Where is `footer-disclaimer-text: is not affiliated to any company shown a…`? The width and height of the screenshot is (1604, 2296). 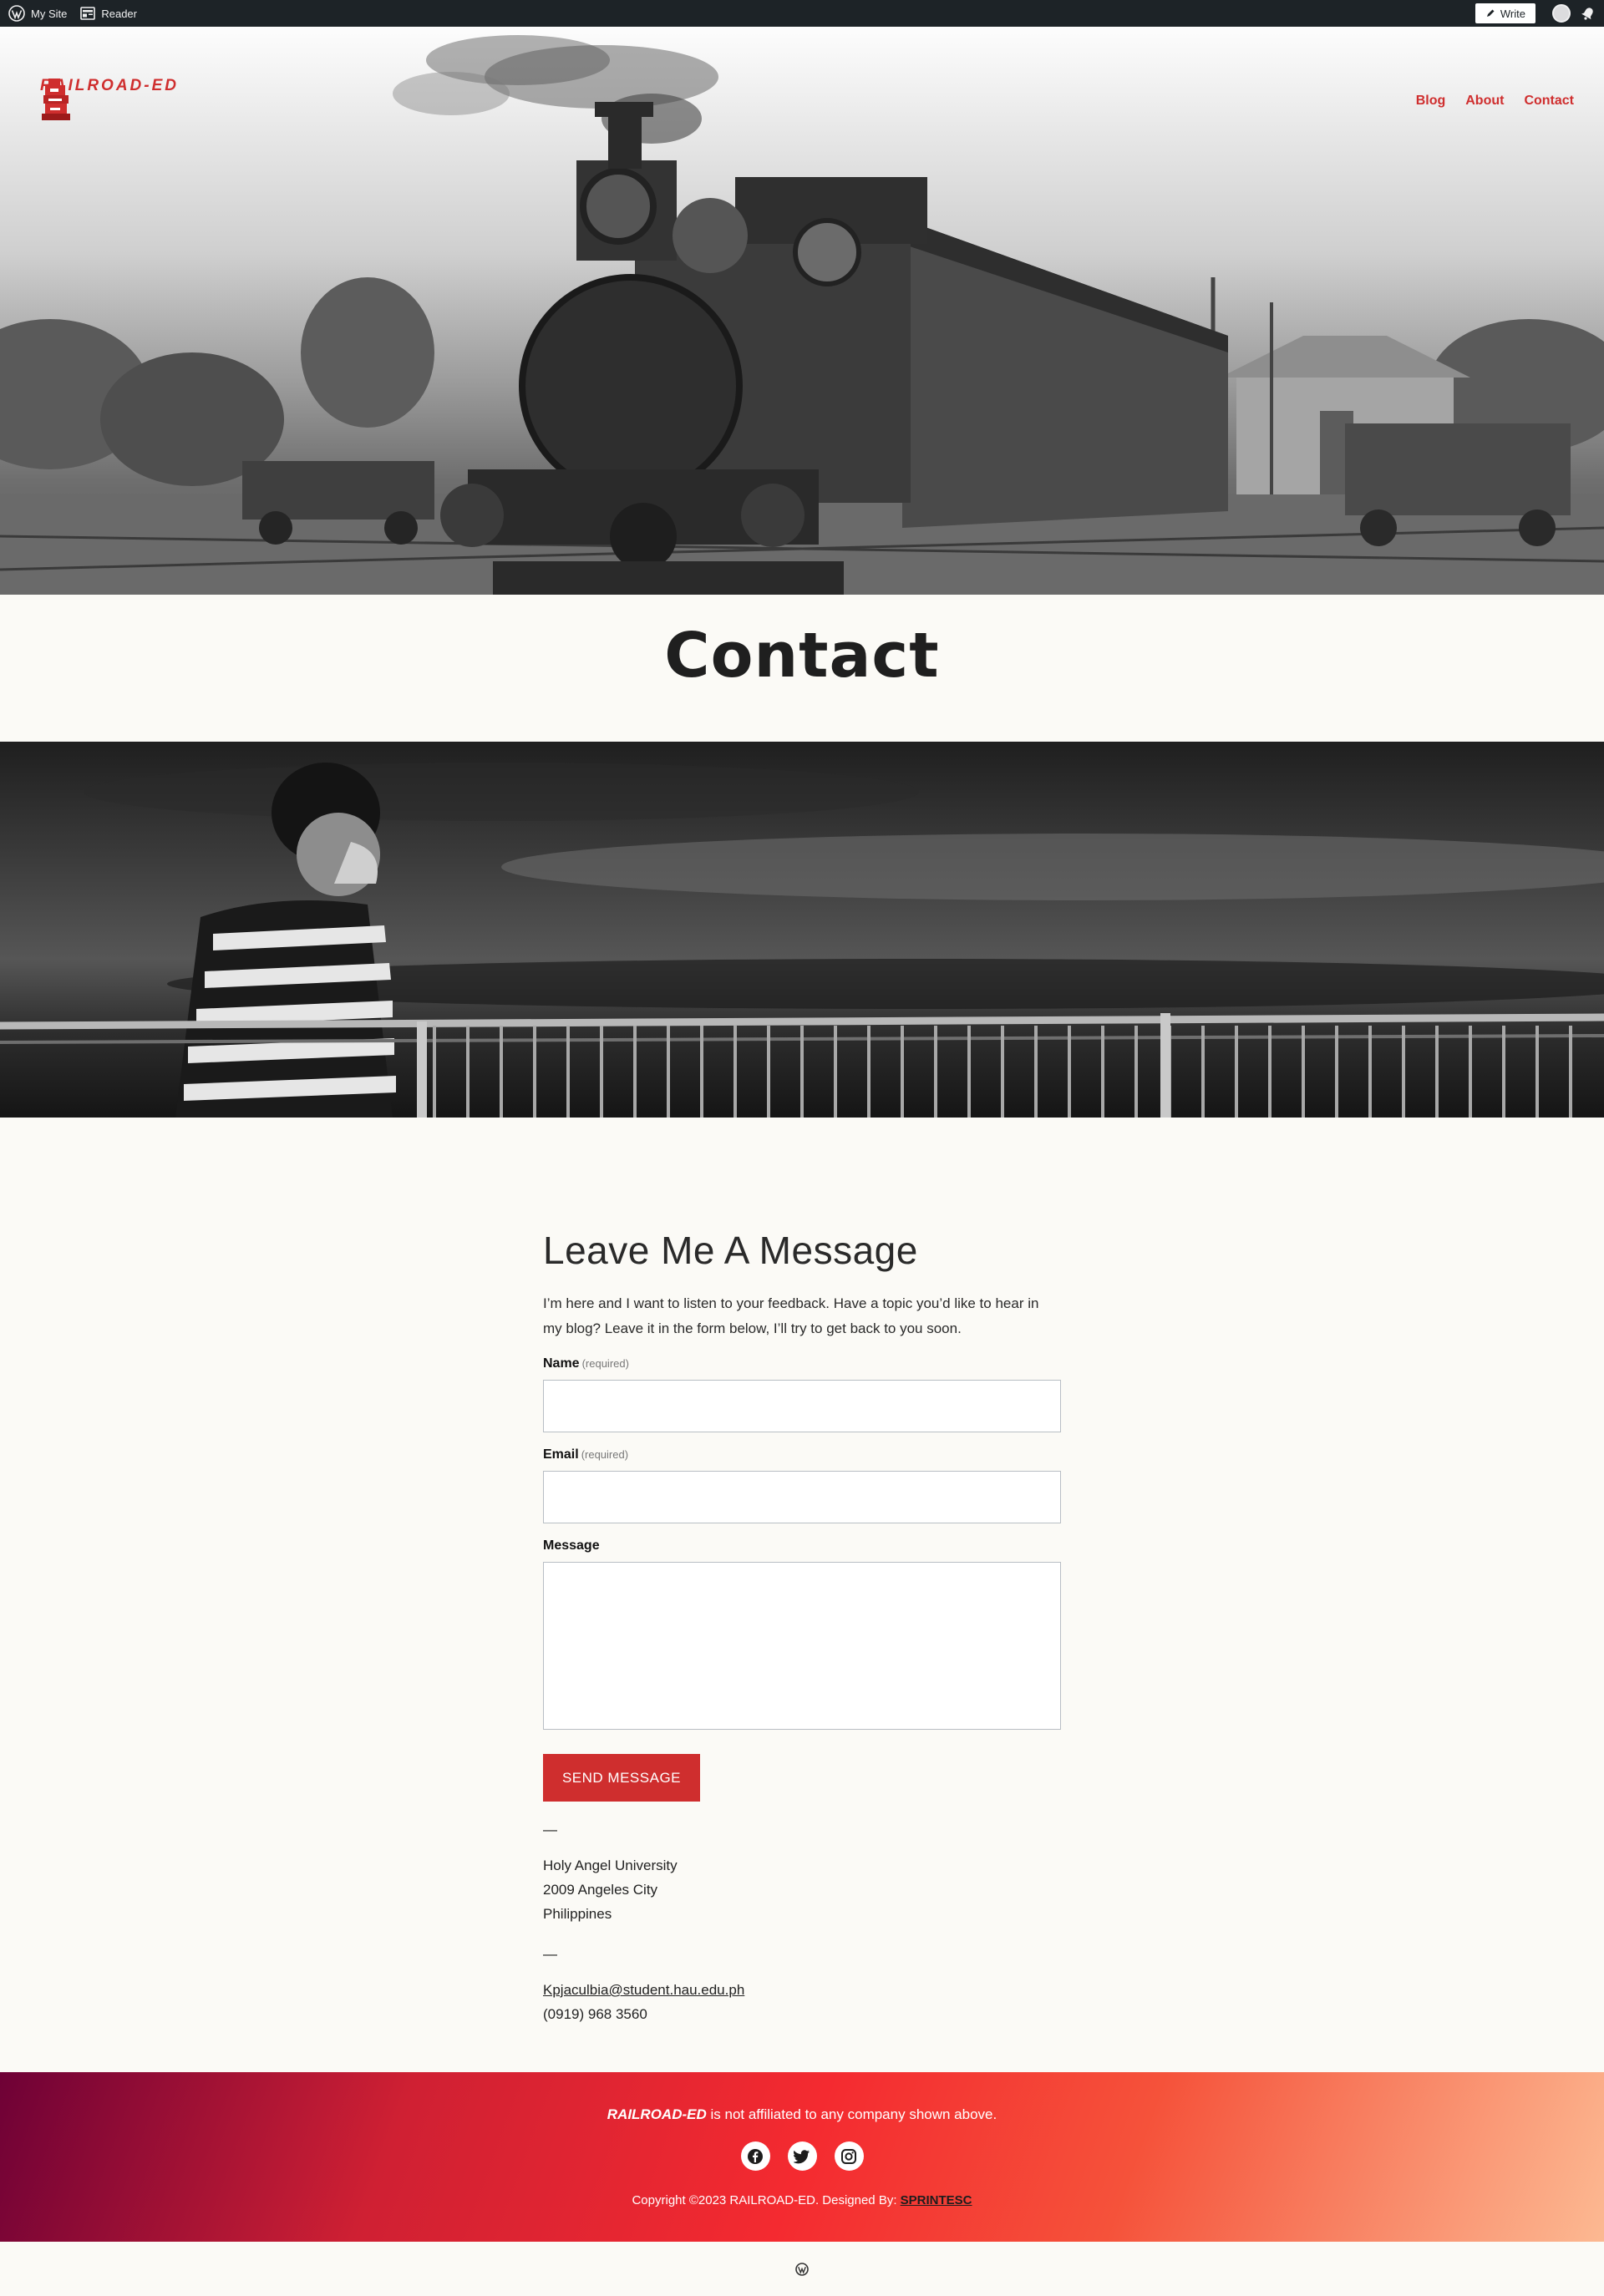 footer-disclaimer-text: is not affiliated to any company shown a… is located at coordinates (851, 2114).